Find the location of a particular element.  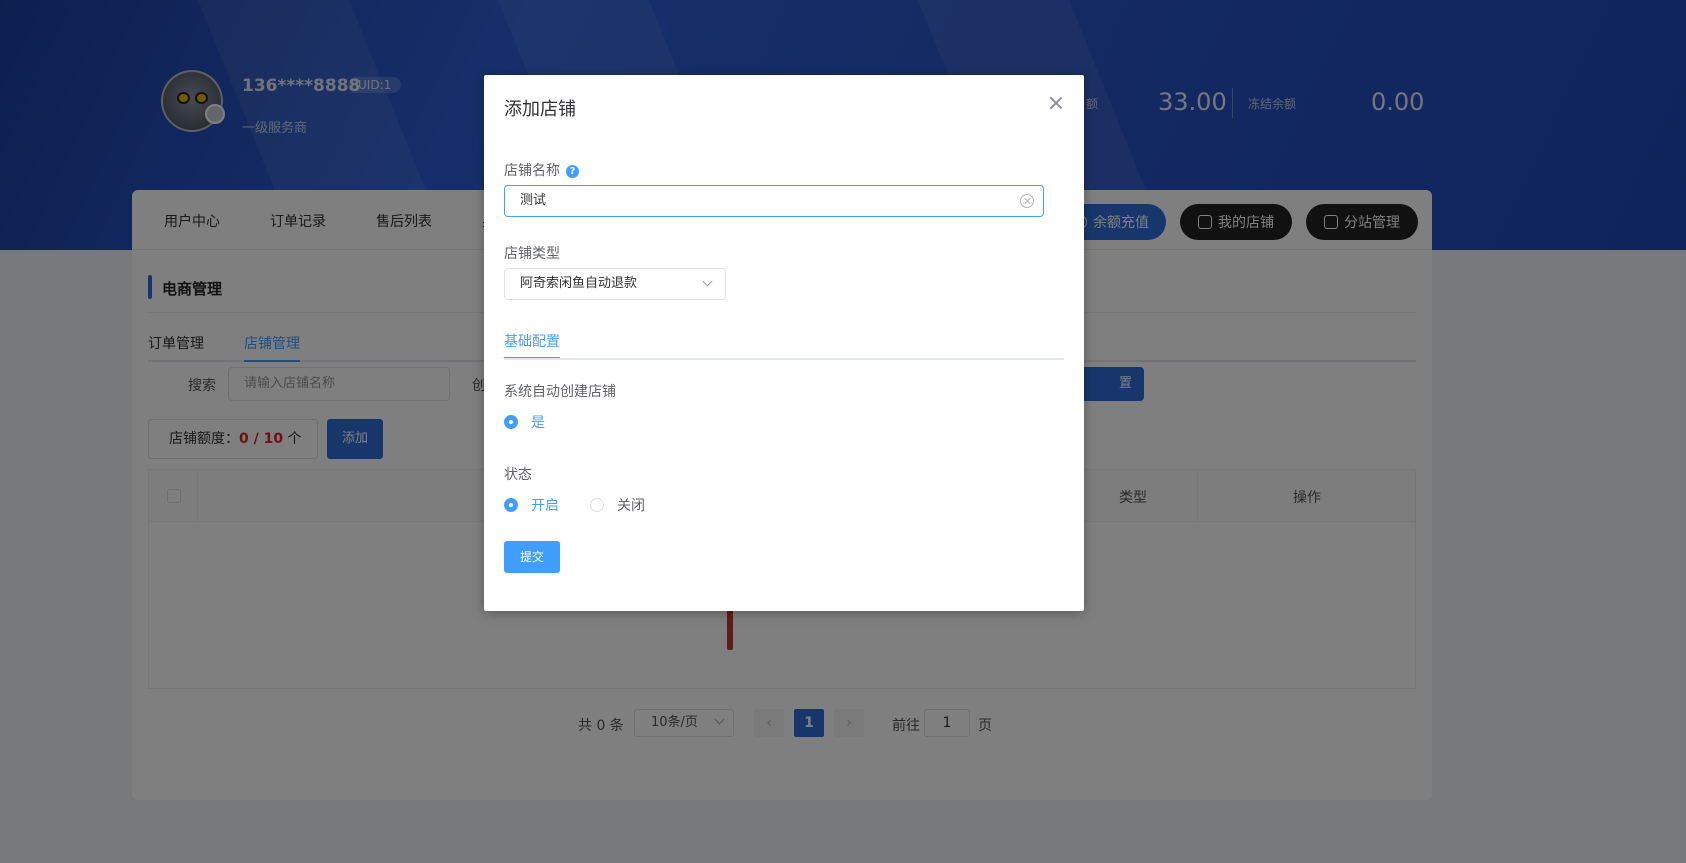

help-icon: ? is located at coordinates (572, 171).